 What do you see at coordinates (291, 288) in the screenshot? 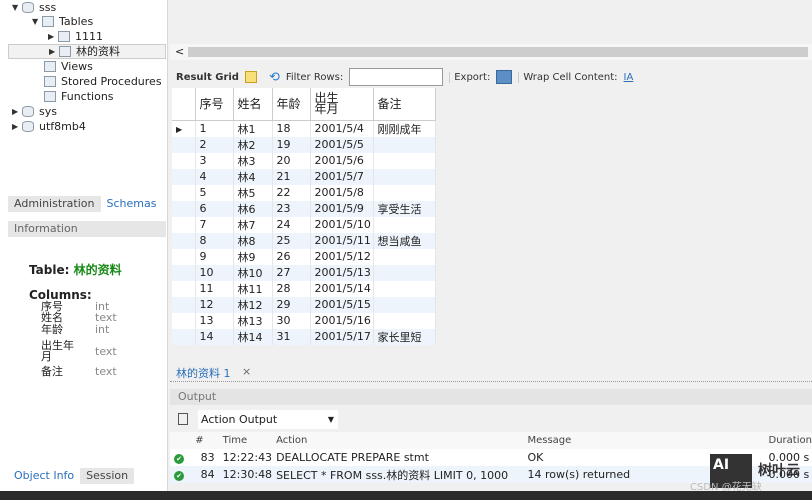
I see `table-cell: 28` at bounding box center [291, 288].